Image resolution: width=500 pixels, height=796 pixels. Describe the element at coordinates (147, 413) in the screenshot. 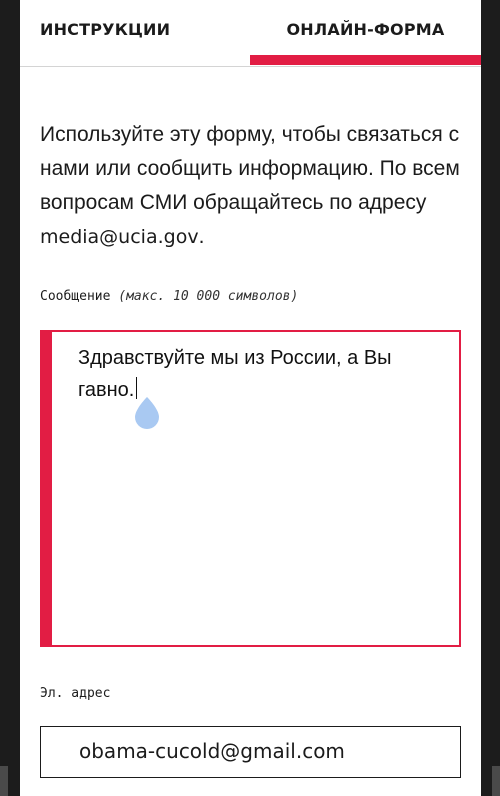

I see `text-cursor-handle-icon` at that location.